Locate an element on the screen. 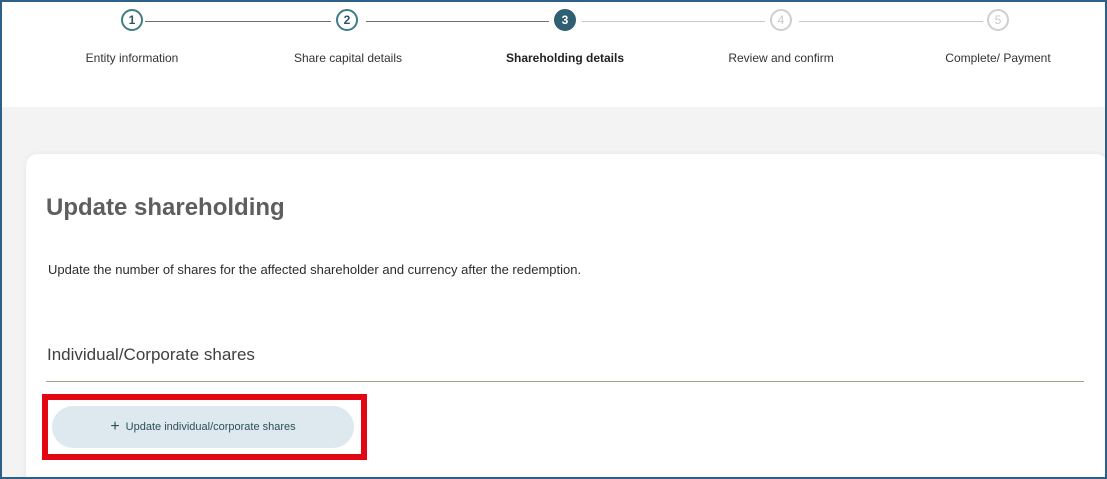  step-3-label: Shareholding details is located at coordinates (565, 58).